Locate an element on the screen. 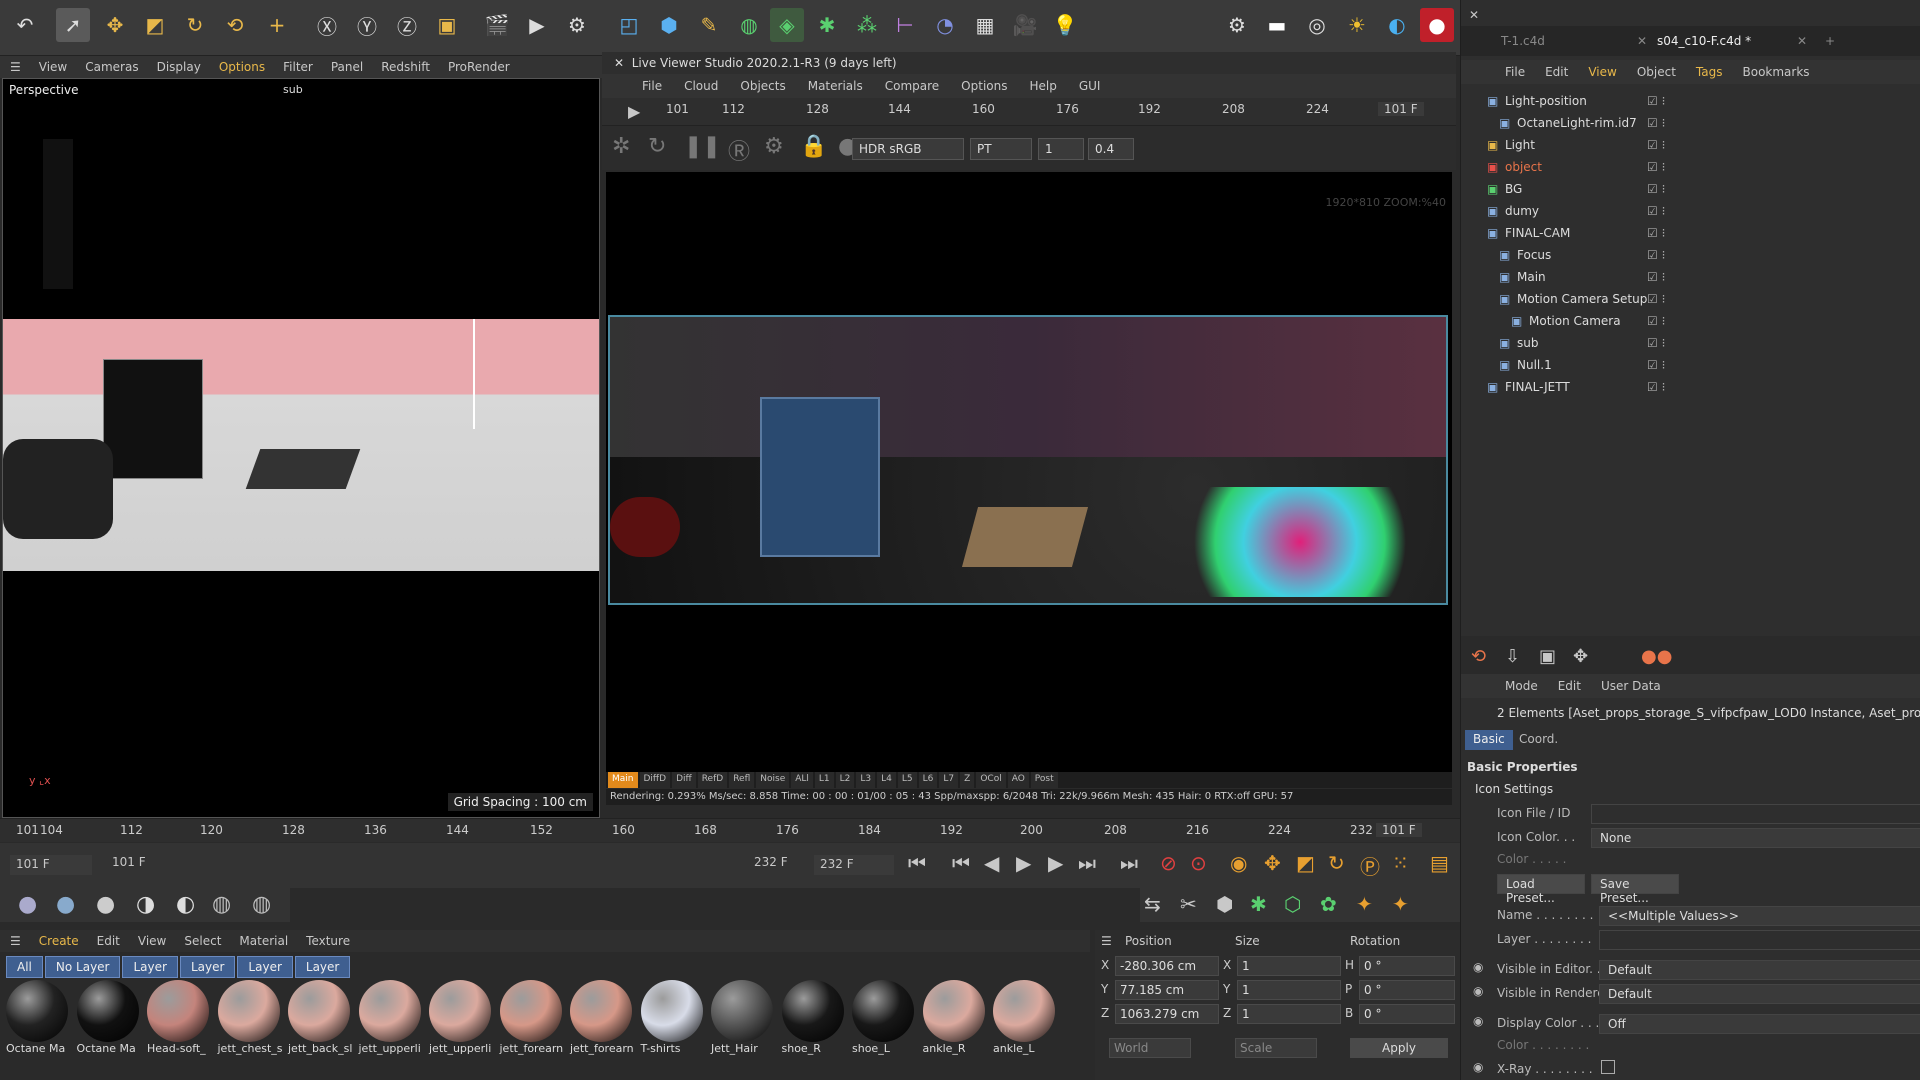 The height and width of the screenshot is (1080, 1920). lv-menu-help: Help is located at coordinates (1042, 86).